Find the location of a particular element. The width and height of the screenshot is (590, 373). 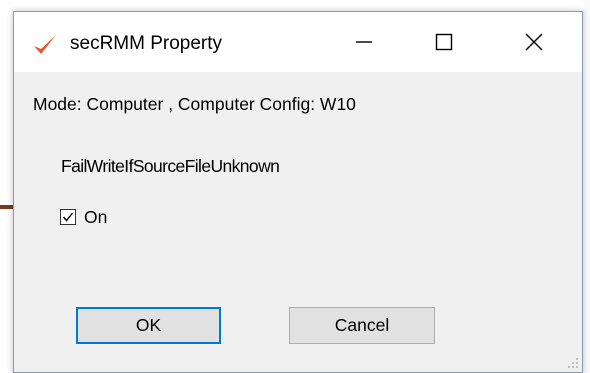

property-name-label: FailWriteIfSourceFileUnknown is located at coordinates (170, 166).